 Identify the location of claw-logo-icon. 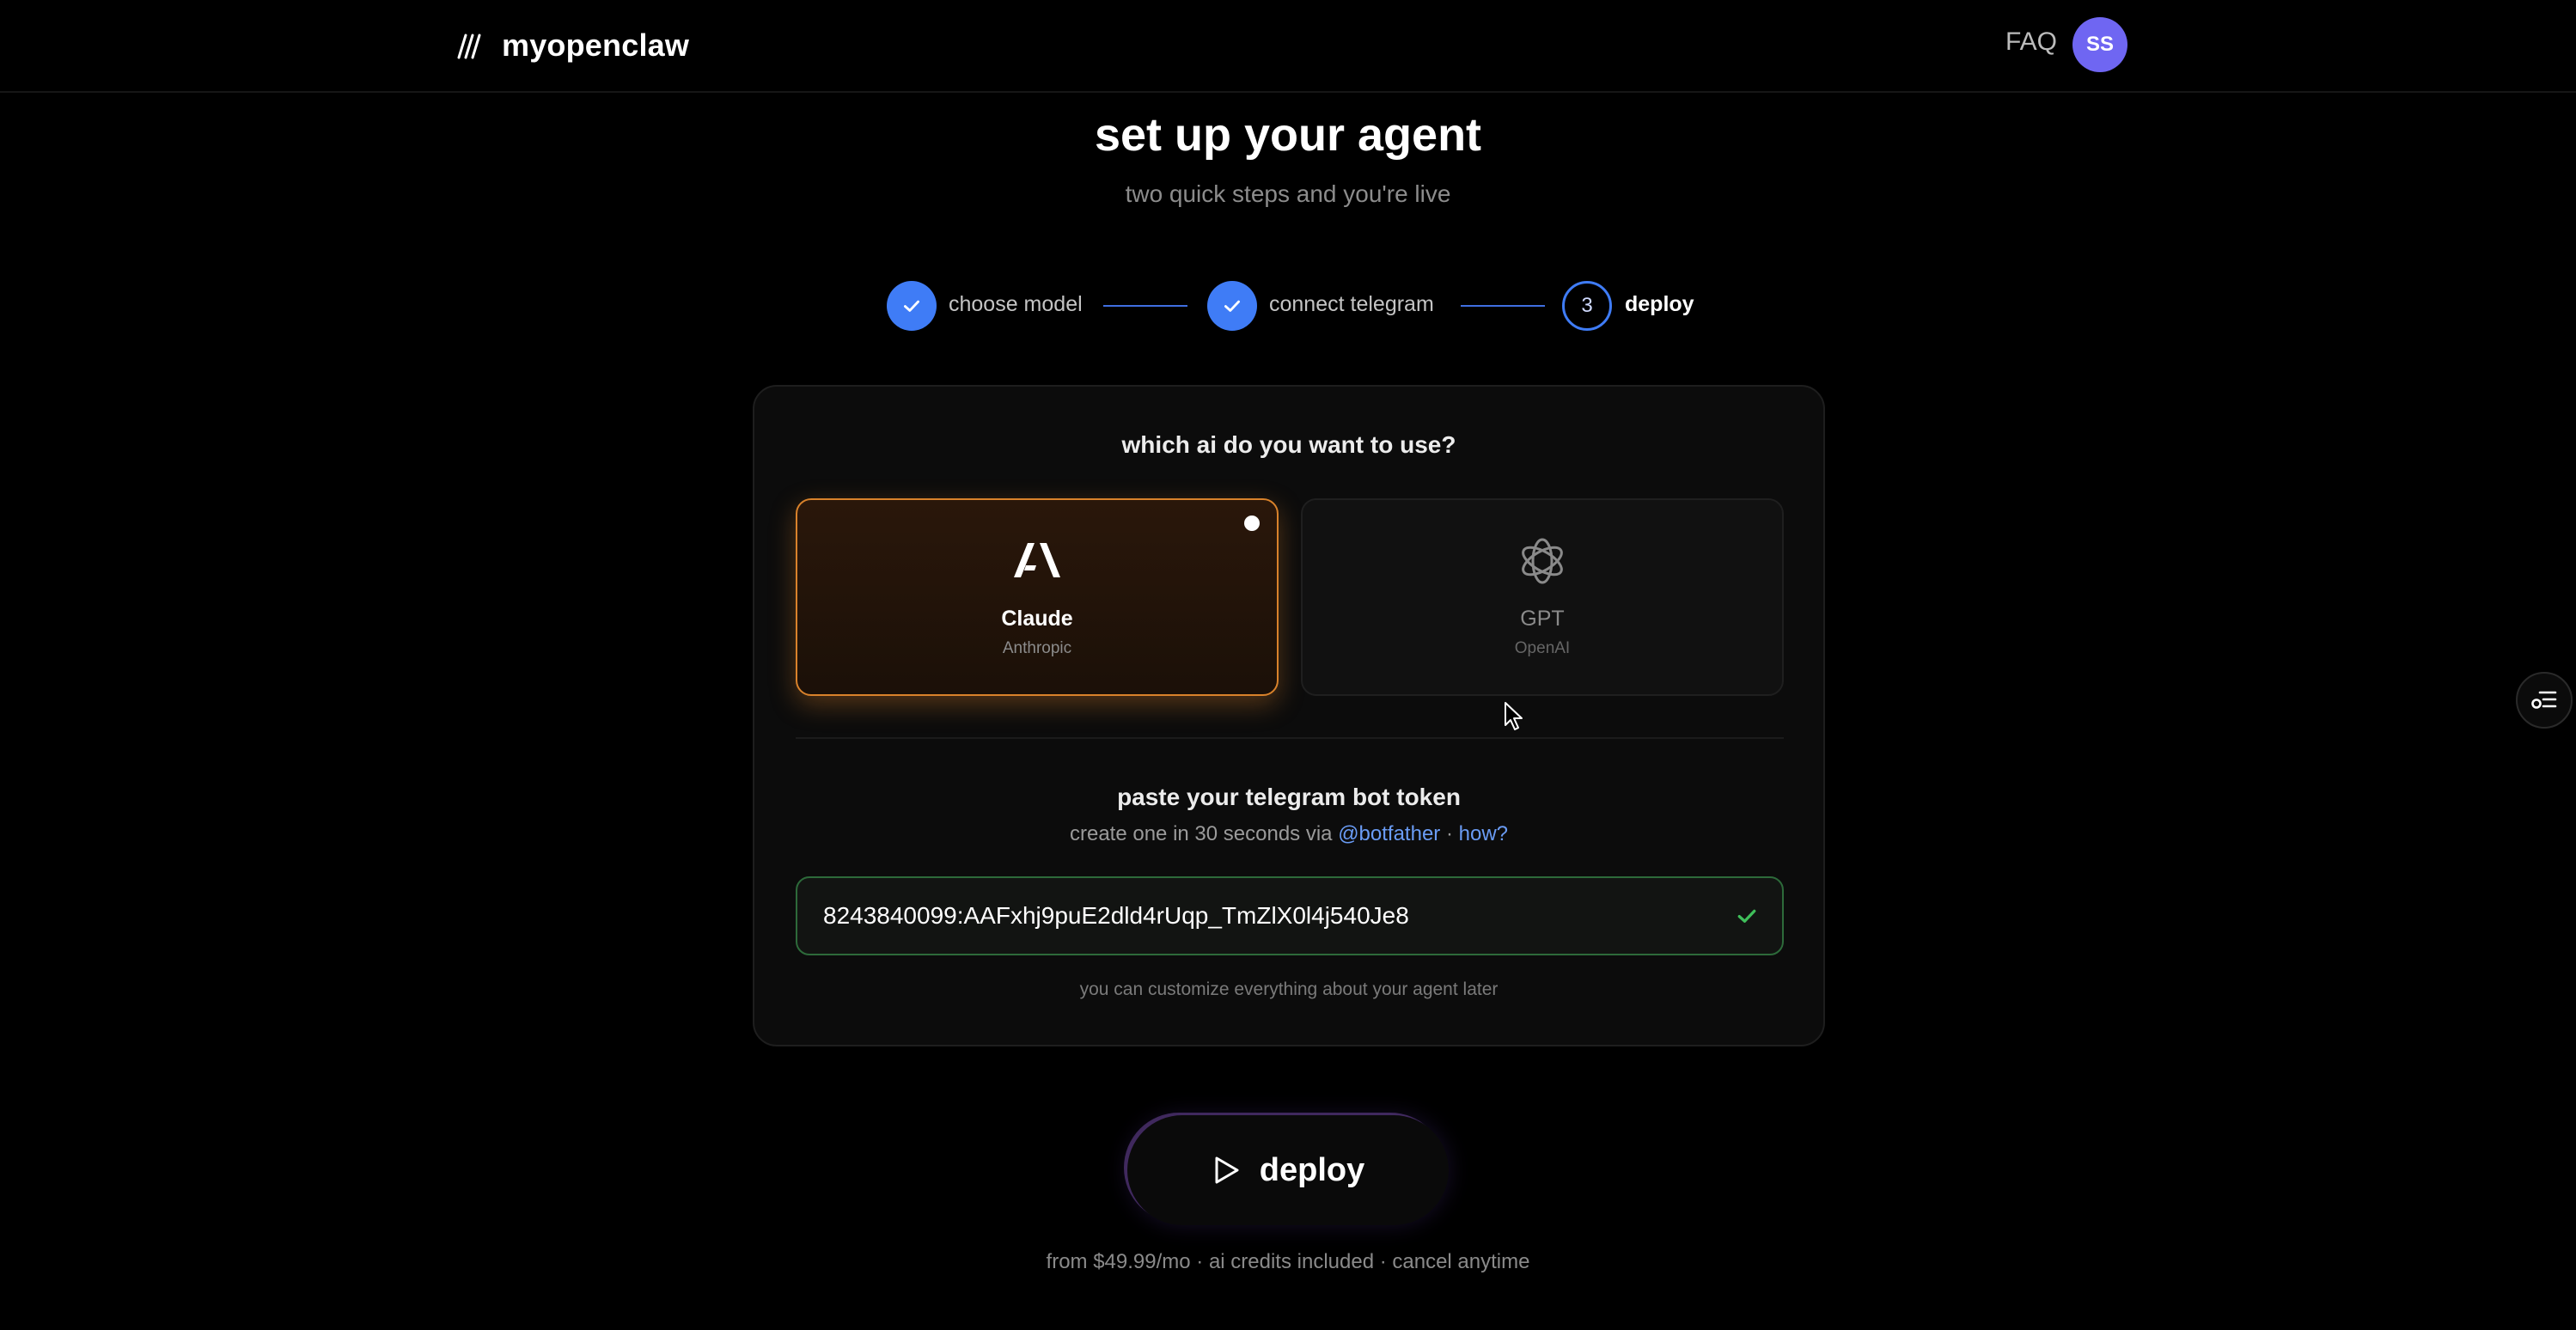
(469, 46).